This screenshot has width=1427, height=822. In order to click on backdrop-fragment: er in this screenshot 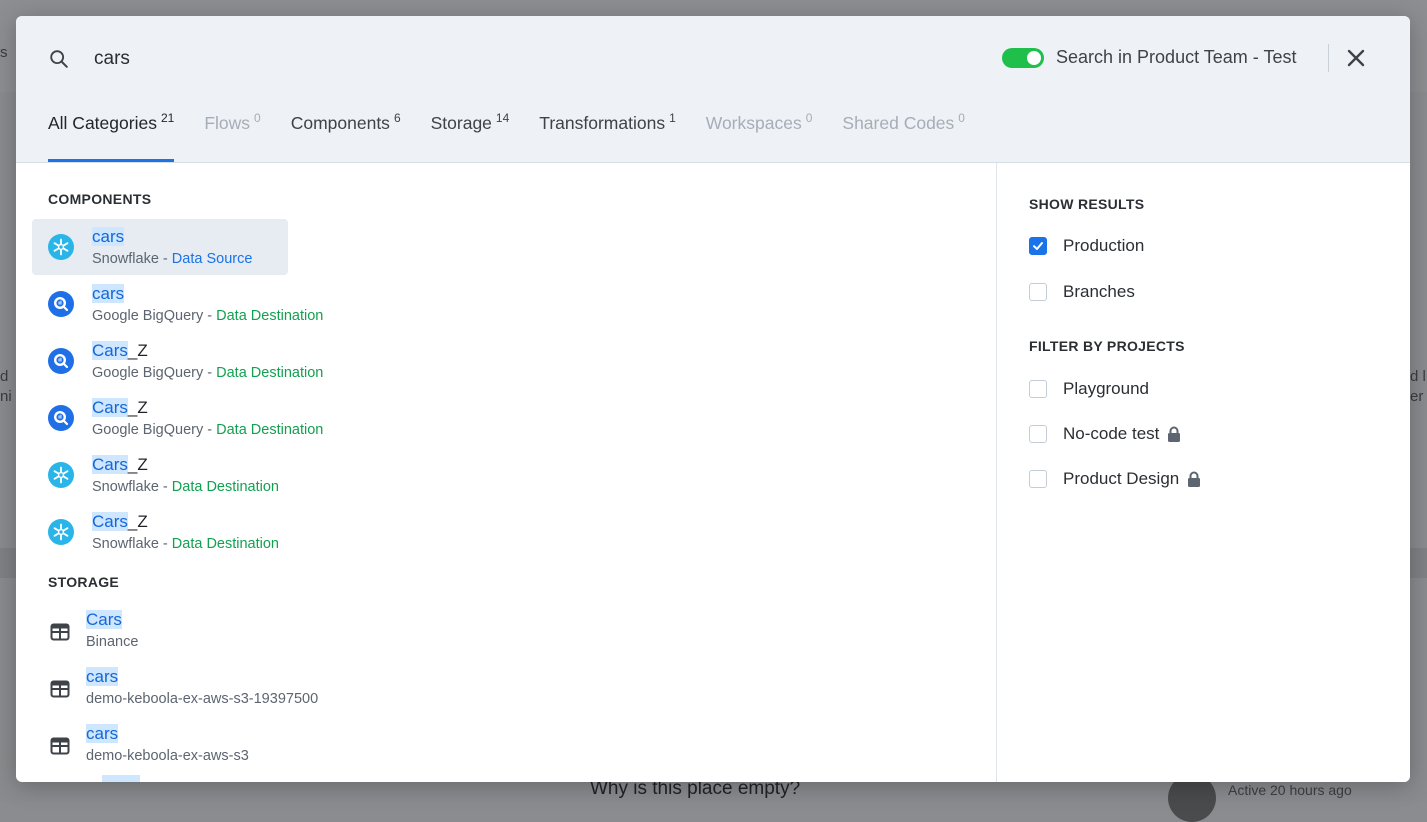, I will do `click(1417, 396)`.